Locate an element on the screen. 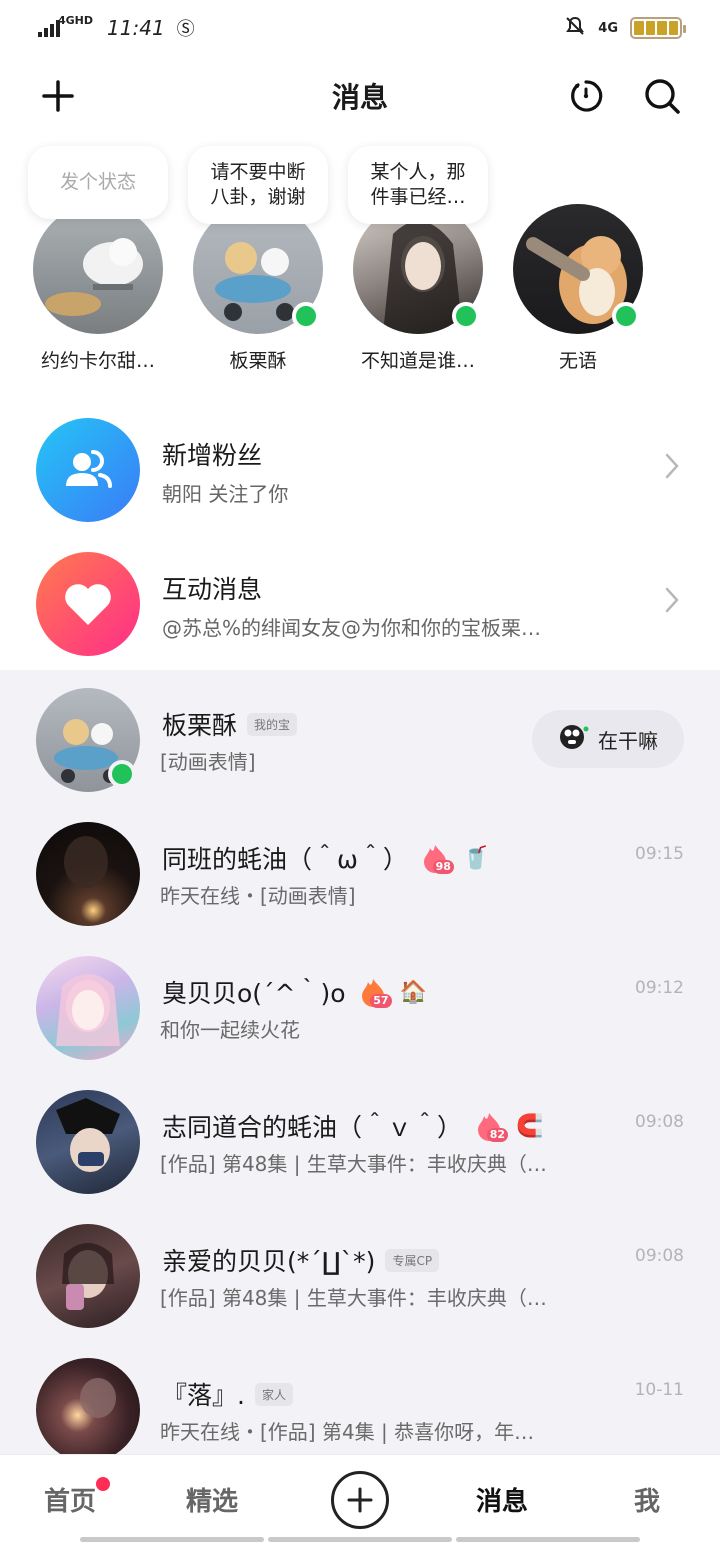  chat-preview: 和你一起续火花 is located at coordinates (230, 1030).